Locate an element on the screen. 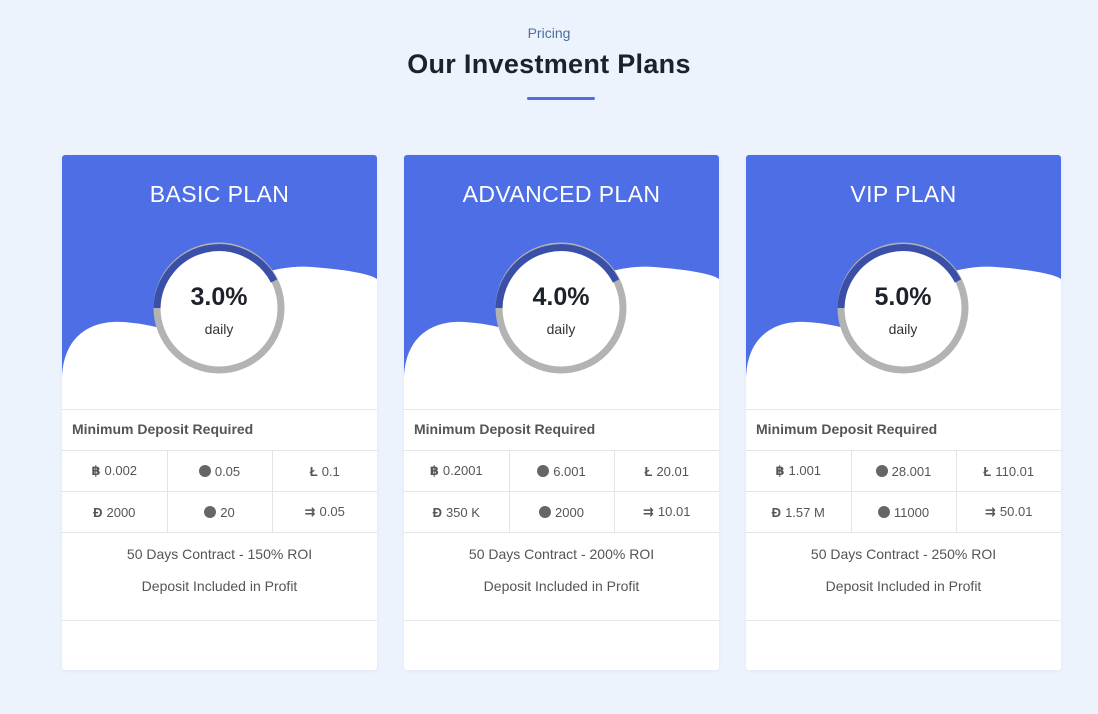 The width and height of the screenshot is (1098, 714). deposit-xrp: 11000 is located at coordinates (903, 512).